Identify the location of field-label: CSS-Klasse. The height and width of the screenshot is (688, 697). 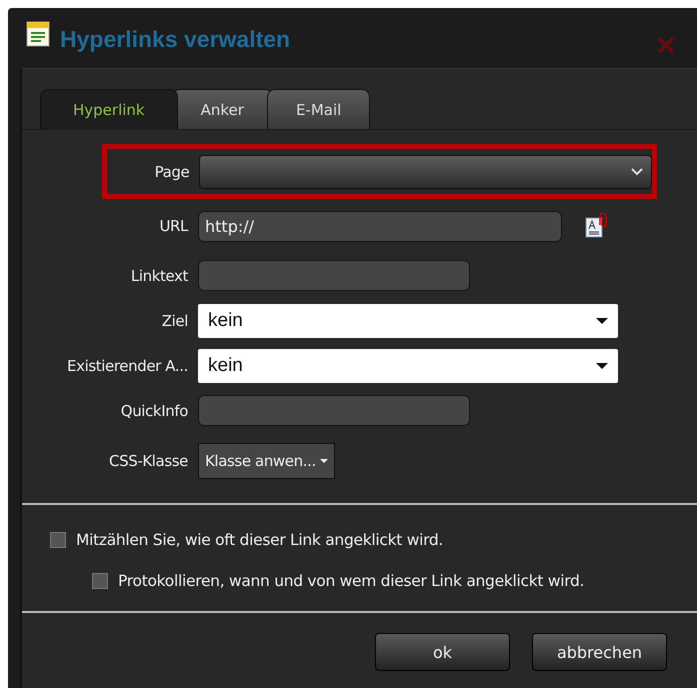
(148, 461).